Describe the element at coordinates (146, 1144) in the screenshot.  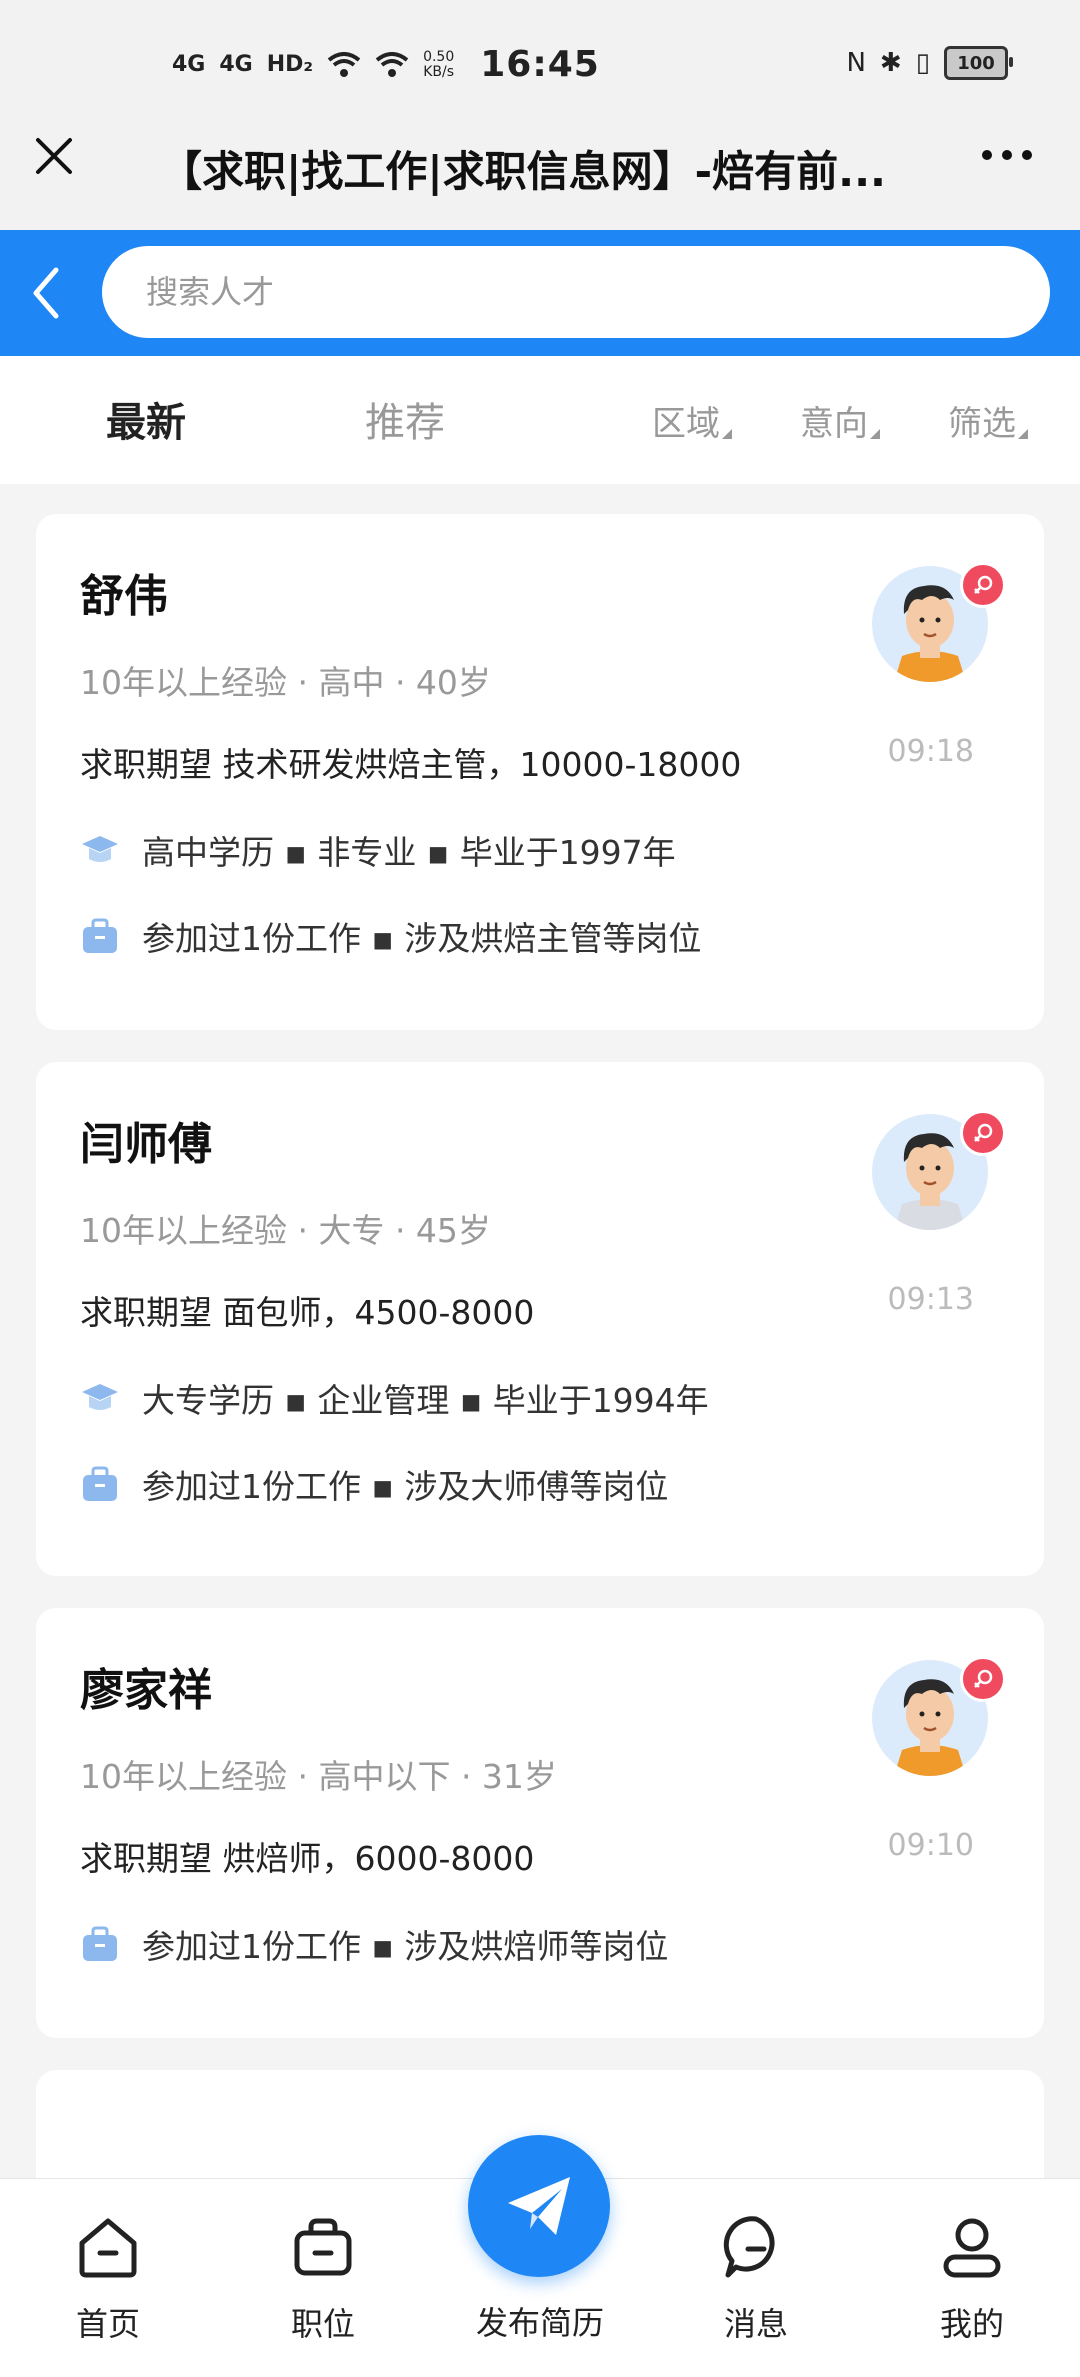
I see `candidate-name: 闫师傅` at that location.